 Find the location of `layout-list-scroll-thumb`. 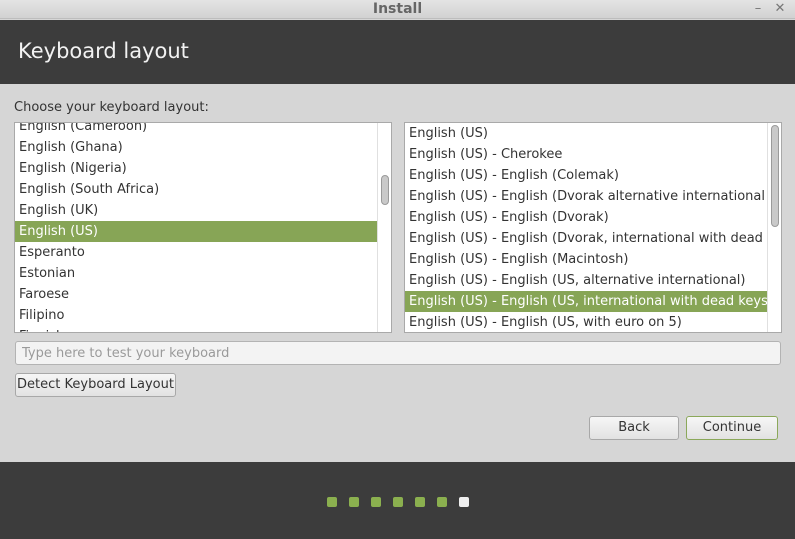

layout-list-scroll-thumb is located at coordinates (385, 190).